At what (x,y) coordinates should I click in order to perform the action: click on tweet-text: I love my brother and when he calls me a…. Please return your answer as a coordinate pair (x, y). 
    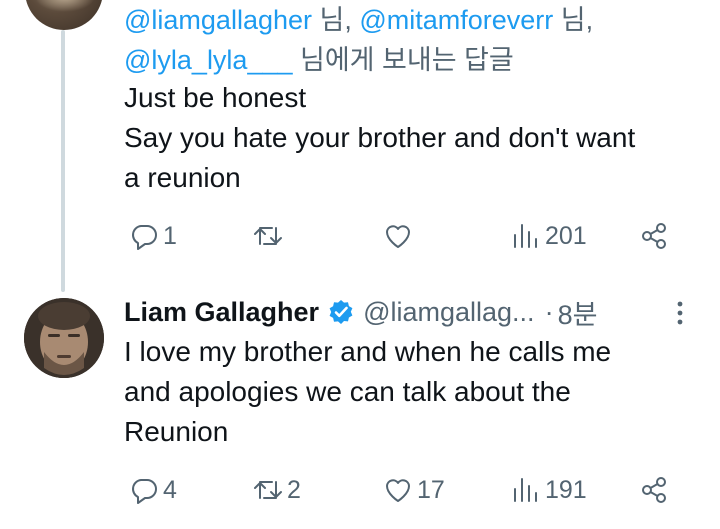
    Looking at the image, I should click on (368, 391).